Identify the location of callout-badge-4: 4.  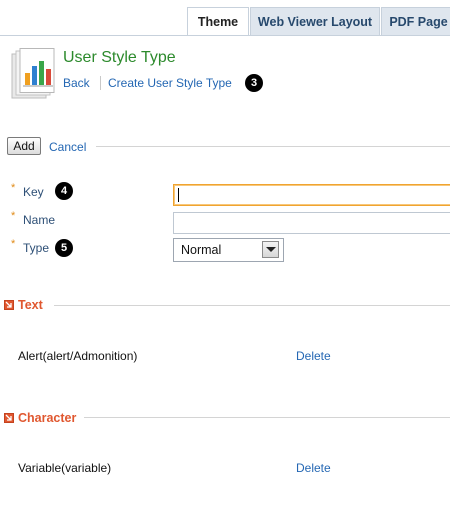
(64, 191).